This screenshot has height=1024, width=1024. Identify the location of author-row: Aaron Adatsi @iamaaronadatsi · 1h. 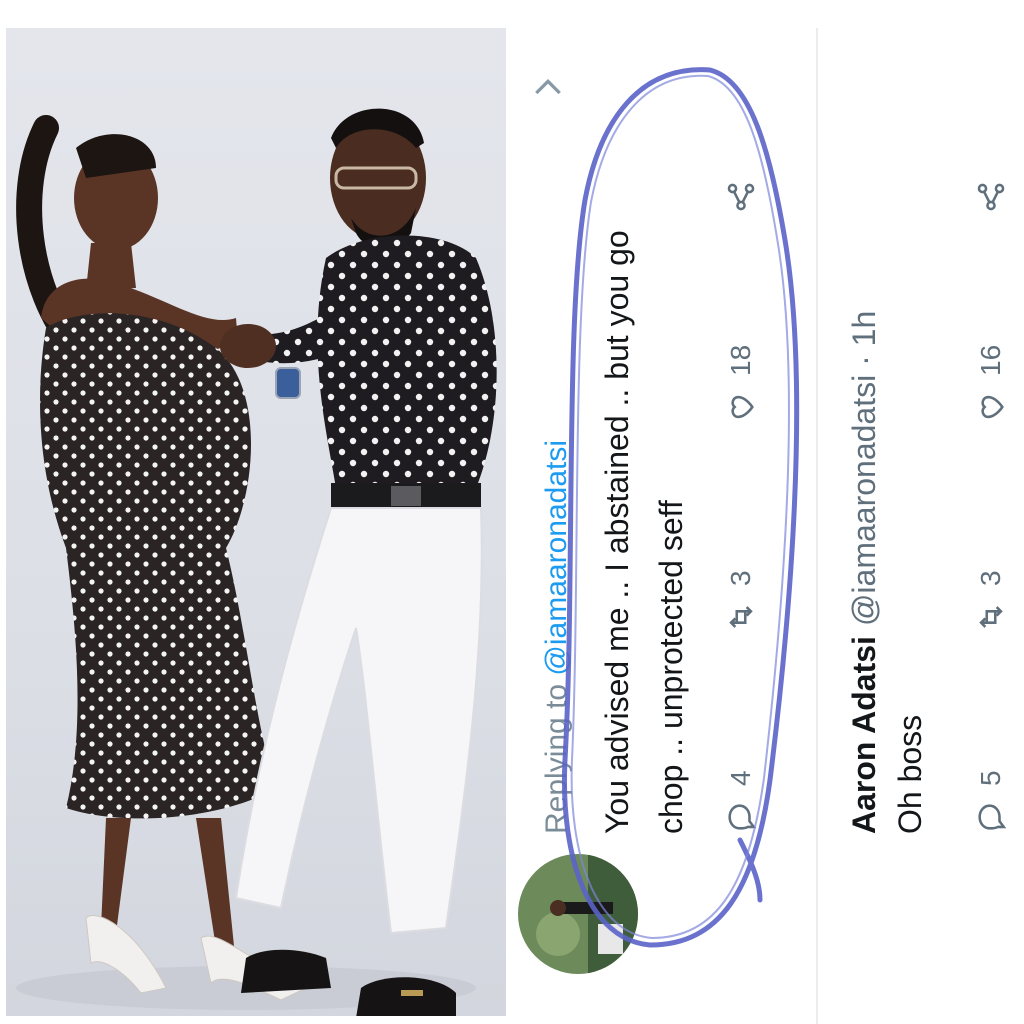
(864, 572).